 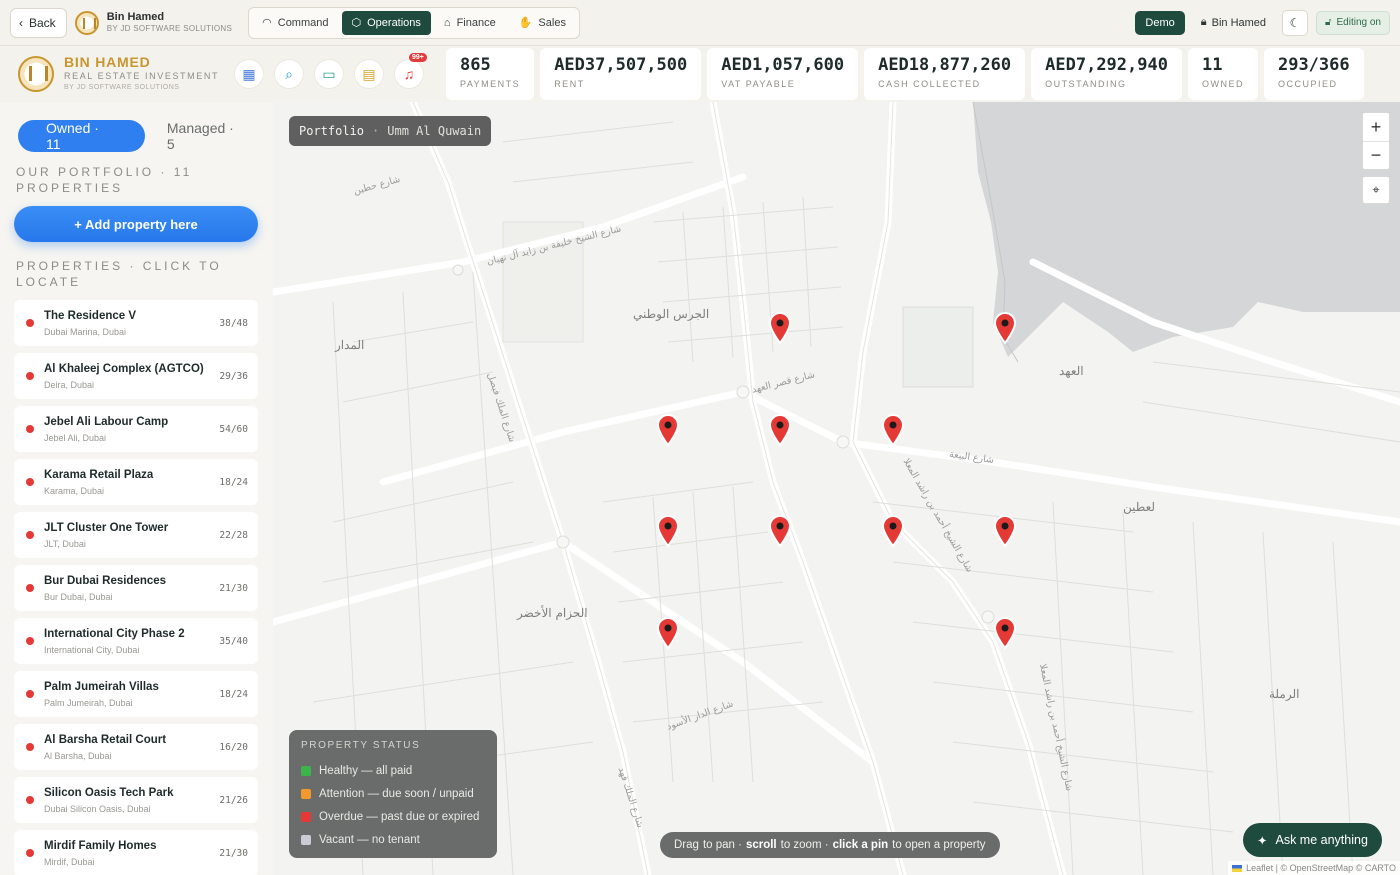 What do you see at coordinates (394, 22) in the screenshot?
I see `tab-label: Operations` at bounding box center [394, 22].